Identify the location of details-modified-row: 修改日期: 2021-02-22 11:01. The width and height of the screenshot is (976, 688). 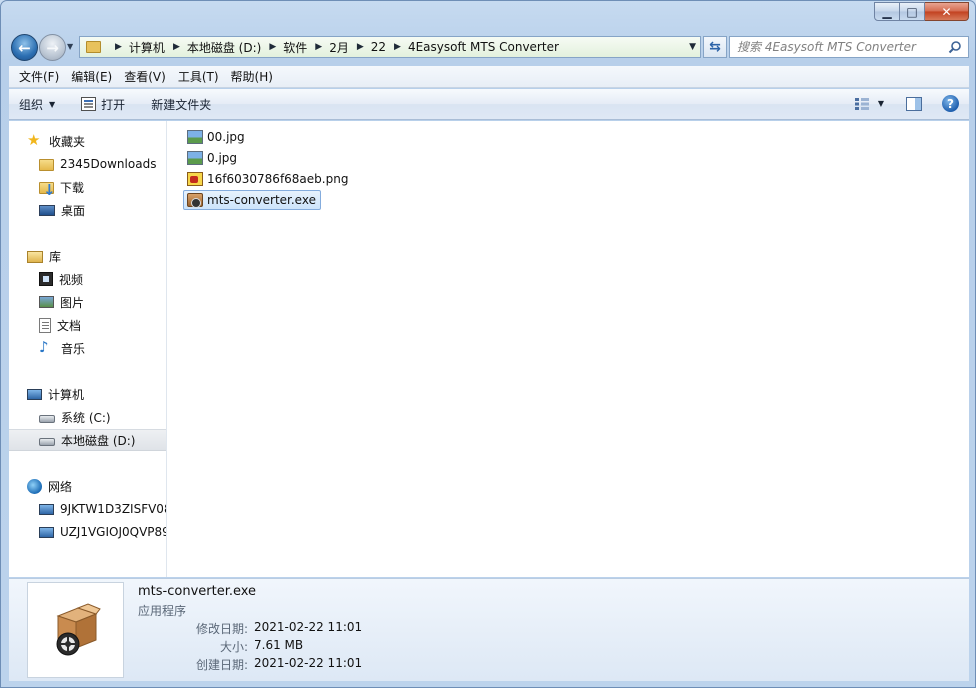
(268, 629).